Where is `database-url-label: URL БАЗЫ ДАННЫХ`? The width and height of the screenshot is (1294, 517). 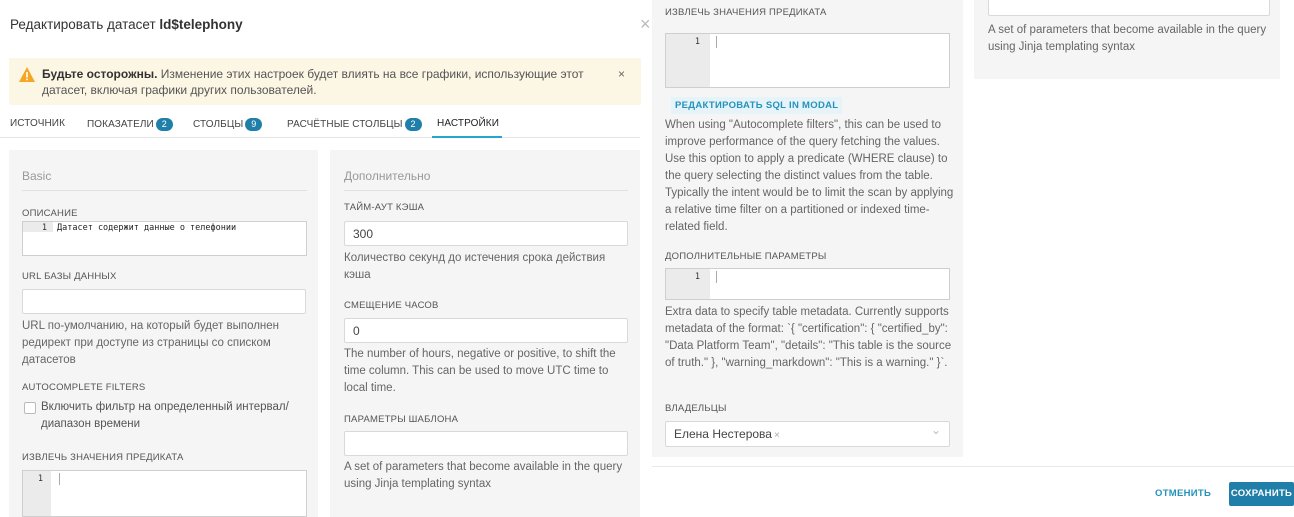
database-url-label: URL БАЗЫ ДАННЫХ is located at coordinates (69, 276).